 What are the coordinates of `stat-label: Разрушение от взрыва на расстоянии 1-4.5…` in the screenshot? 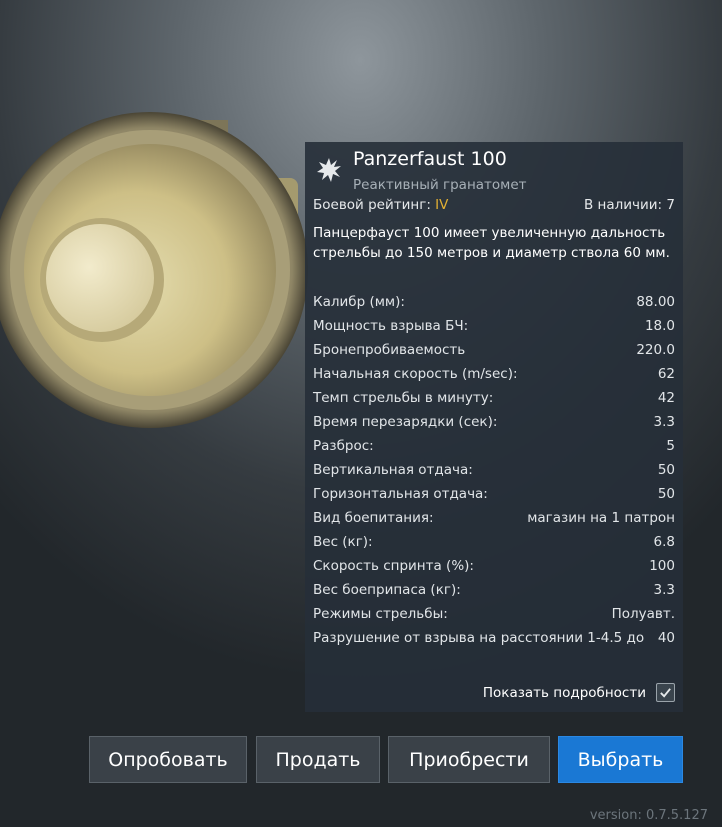 It's located at (479, 638).